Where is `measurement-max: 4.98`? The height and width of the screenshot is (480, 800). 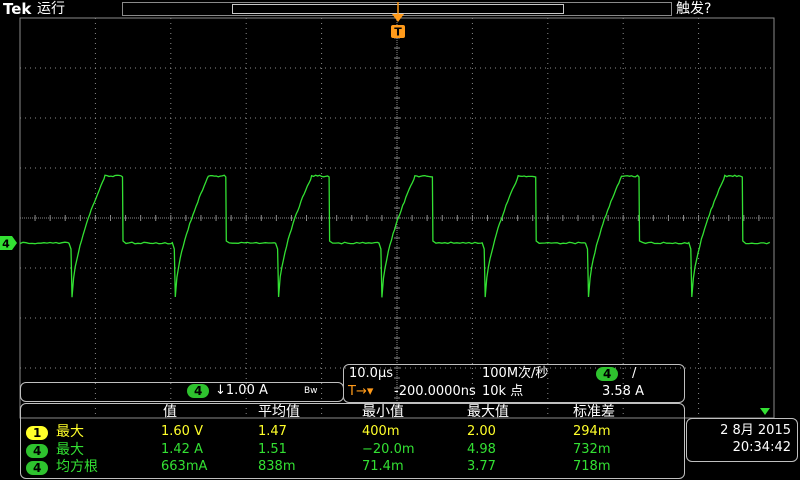
measurement-max: 4.98 is located at coordinates (481, 450).